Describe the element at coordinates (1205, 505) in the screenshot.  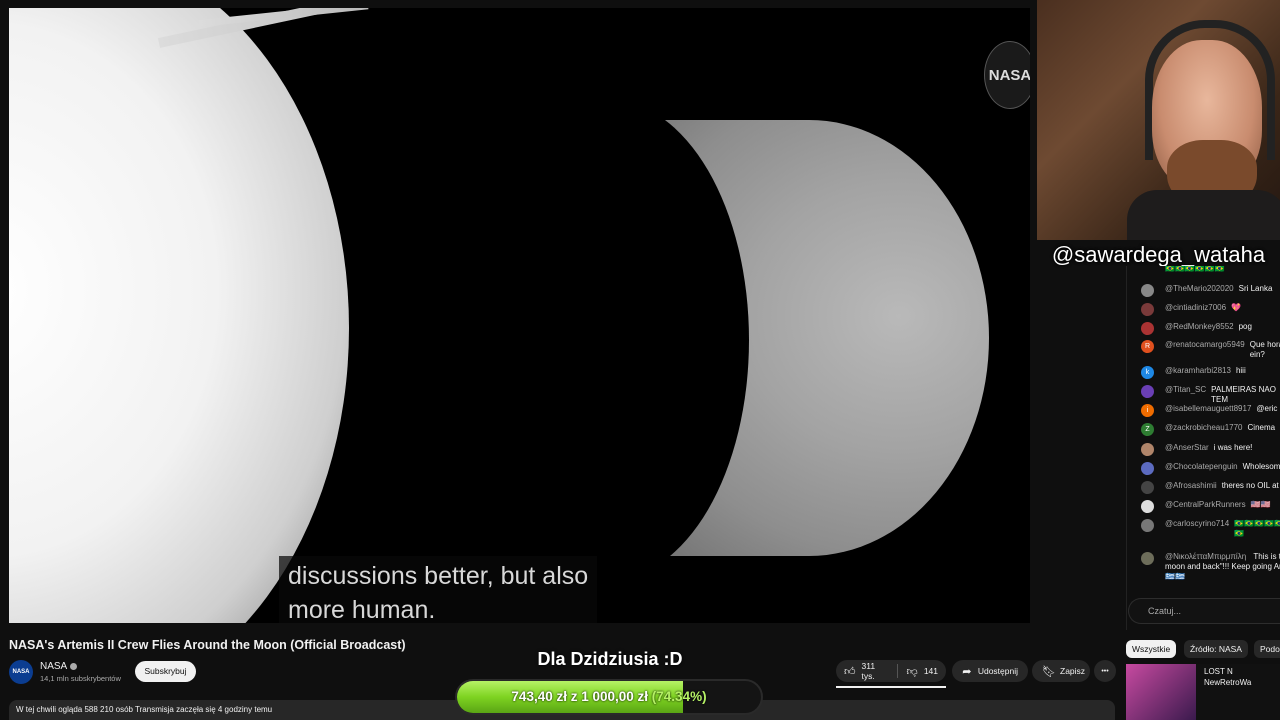
I see `chat-author: @CentralParkRunners` at that location.